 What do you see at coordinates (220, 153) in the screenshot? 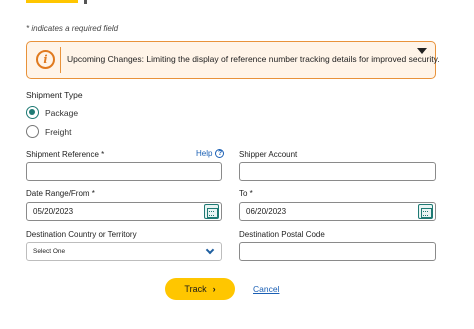
I see `help-icon: ?` at bounding box center [220, 153].